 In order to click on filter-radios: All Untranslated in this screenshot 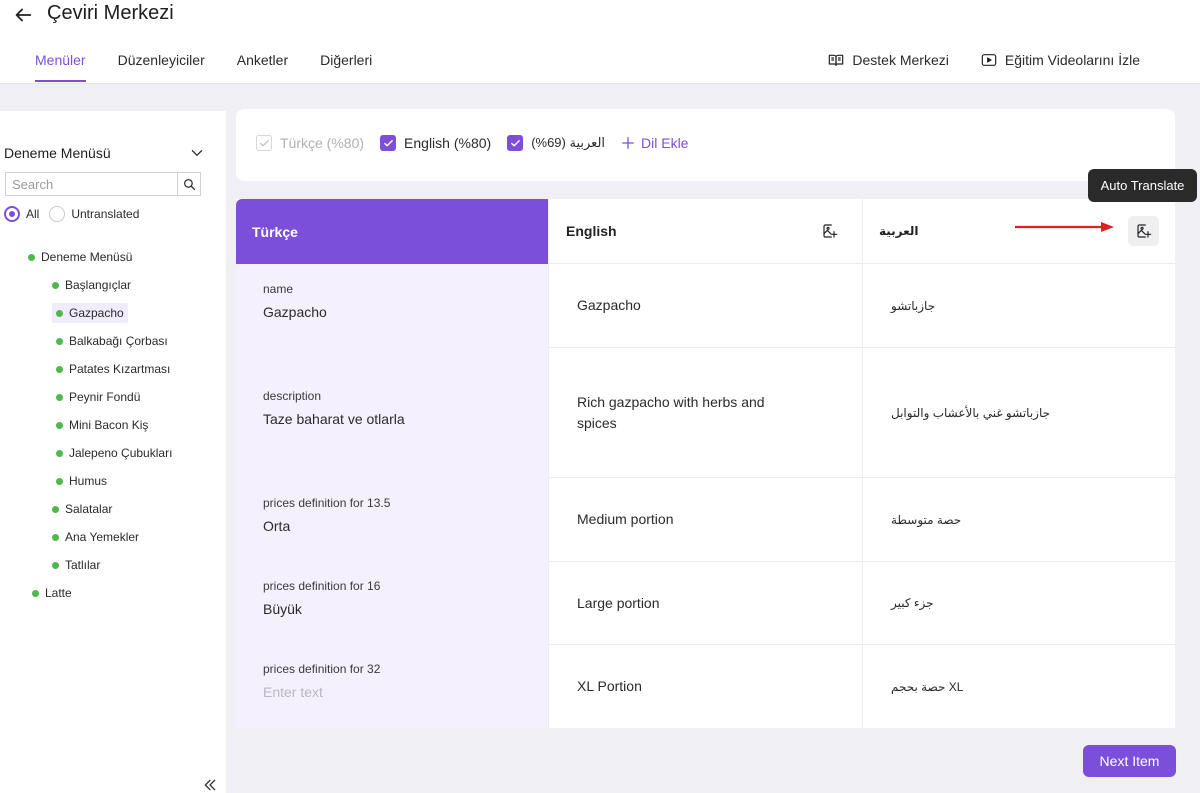, I will do `click(71, 214)`.